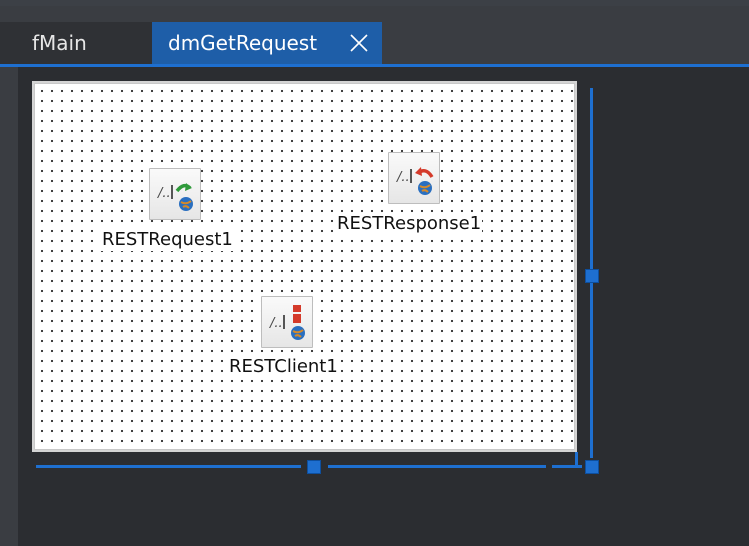 Image resolution: width=749 pixels, height=546 pixels. I want to click on rest-client-icon: /.., so click(287, 322).